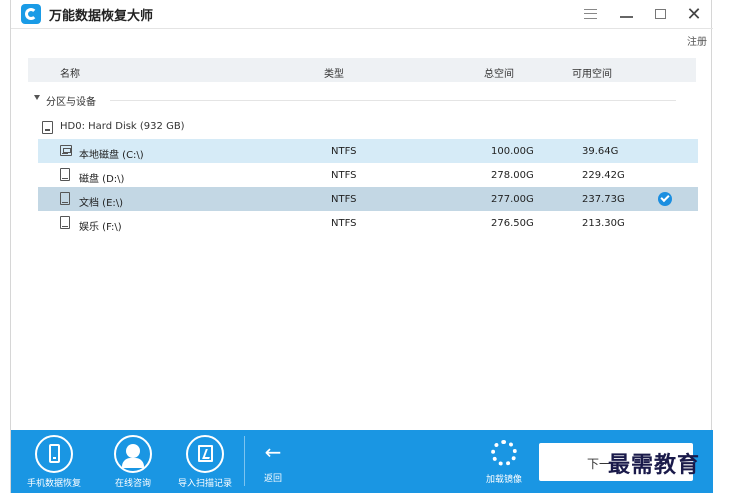  What do you see at coordinates (70, 72) in the screenshot?
I see `column-header-name: 名称` at bounding box center [70, 72].